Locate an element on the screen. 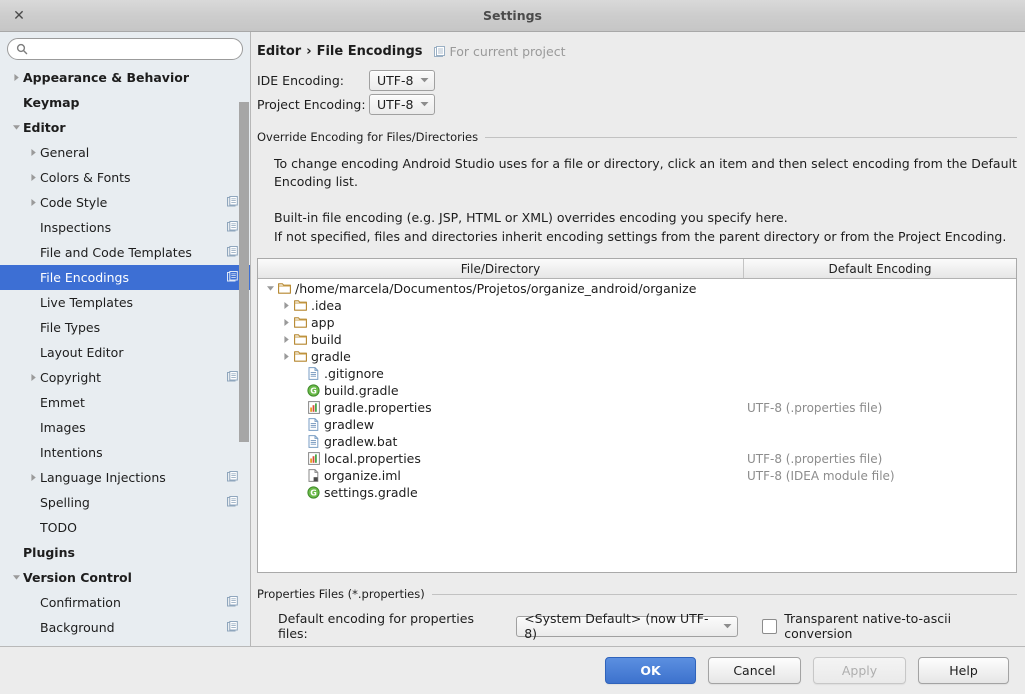  sidebar-scrollbar is located at coordinates (244, 272).